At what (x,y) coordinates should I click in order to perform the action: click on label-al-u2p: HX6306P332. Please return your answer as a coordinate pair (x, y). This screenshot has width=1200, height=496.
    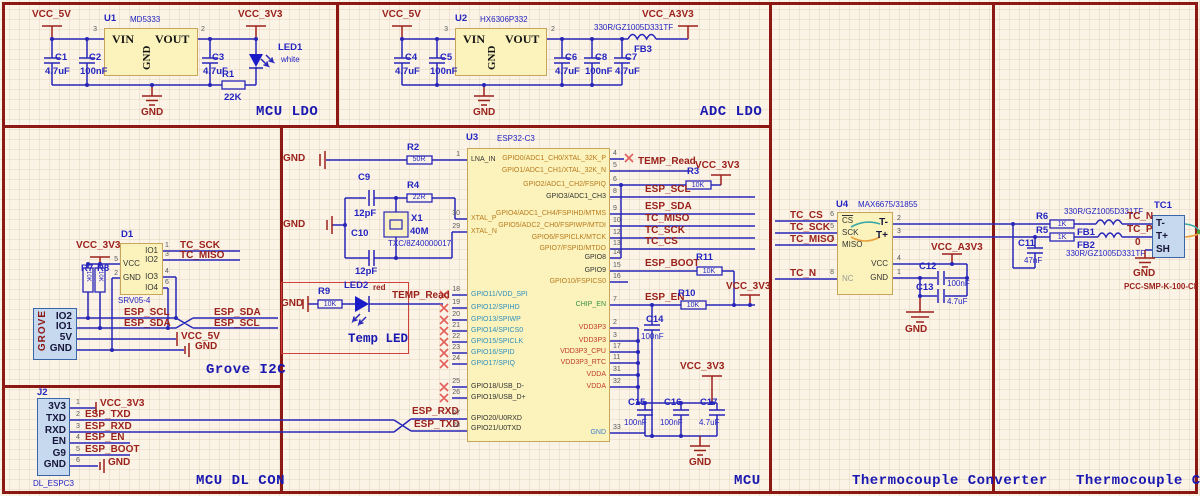
    Looking at the image, I should click on (504, 19).